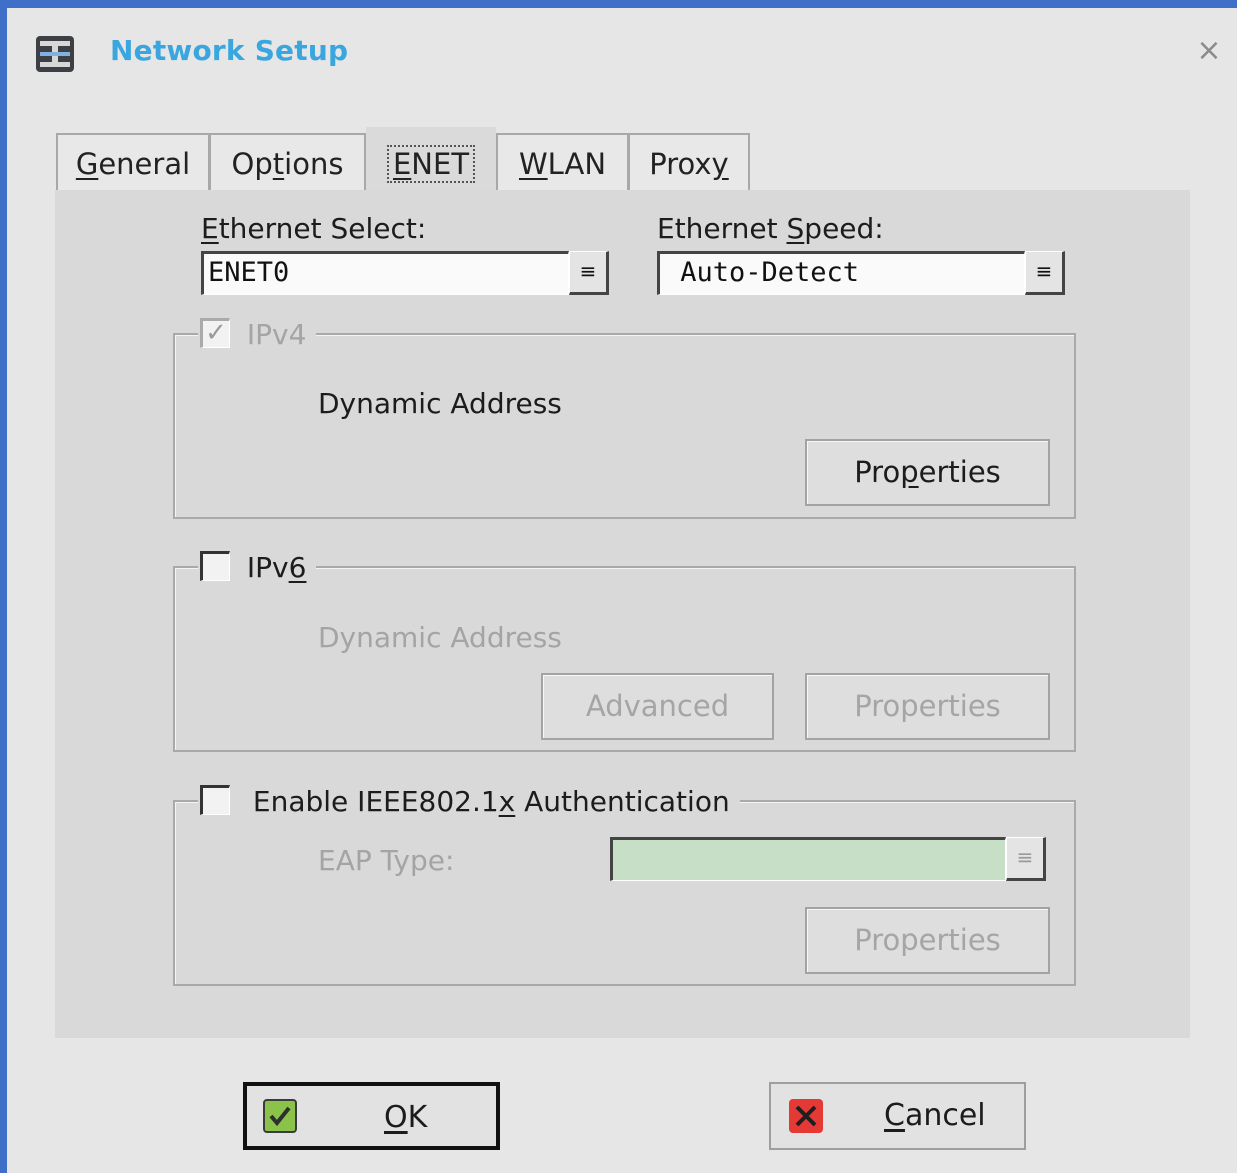 The width and height of the screenshot is (1237, 1173). What do you see at coordinates (959, 472) in the screenshot?
I see `ipv4-properties-label-rest: erties` at bounding box center [959, 472].